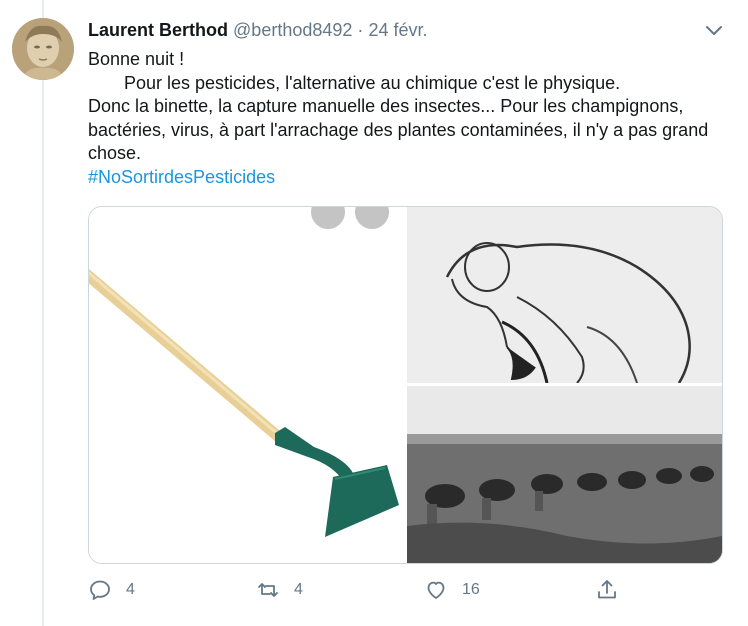 This screenshot has width=748, height=626. Describe the element at coordinates (136, 59) in the screenshot. I see `tweet-line: Bonne nuit !` at that location.